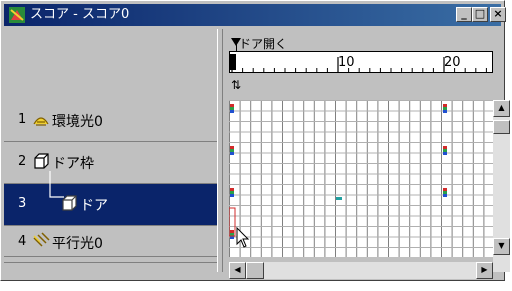 This screenshot has width=512, height=291. What do you see at coordinates (501, 108) in the screenshot?
I see `scroll-up-button: ▲` at bounding box center [501, 108].